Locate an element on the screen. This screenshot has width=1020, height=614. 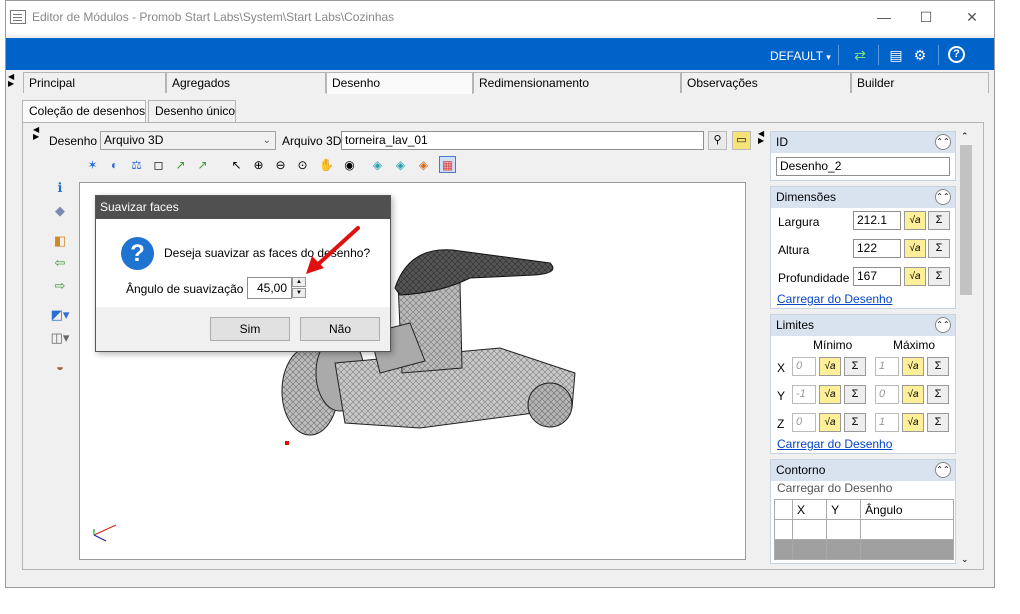
zoom-in-icon: ⊕ is located at coordinates (258, 165).